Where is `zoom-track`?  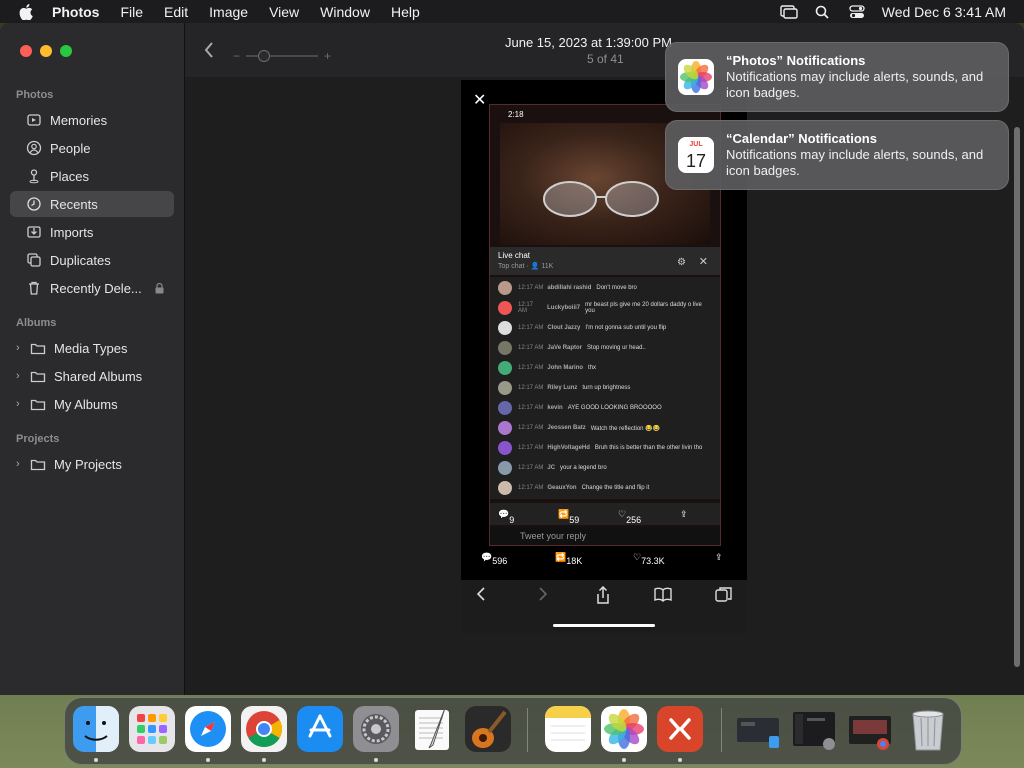 zoom-track is located at coordinates (282, 56).